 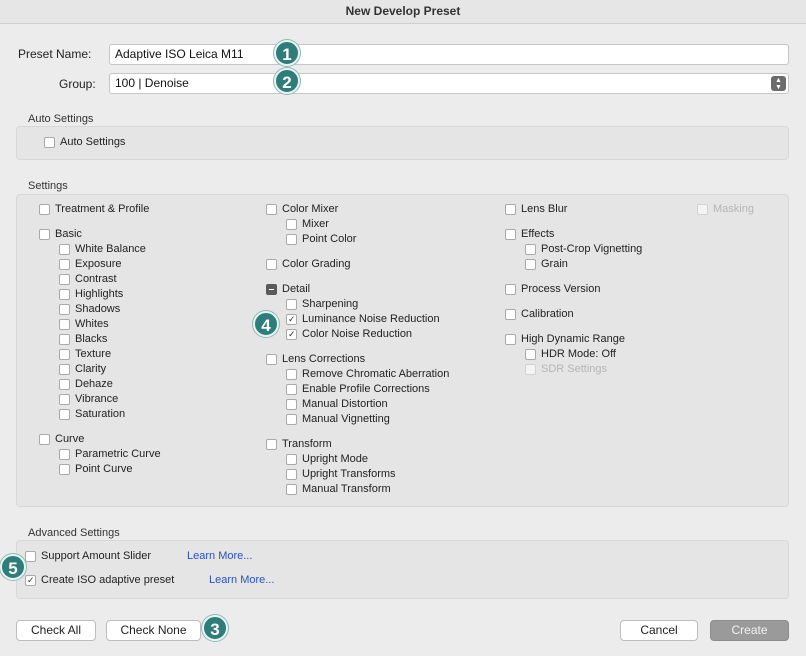 What do you see at coordinates (88, 556) in the screenshot?
I see `support-amount-slider-checkbox: Support Amount Slider` at bounding box center [88, 556].